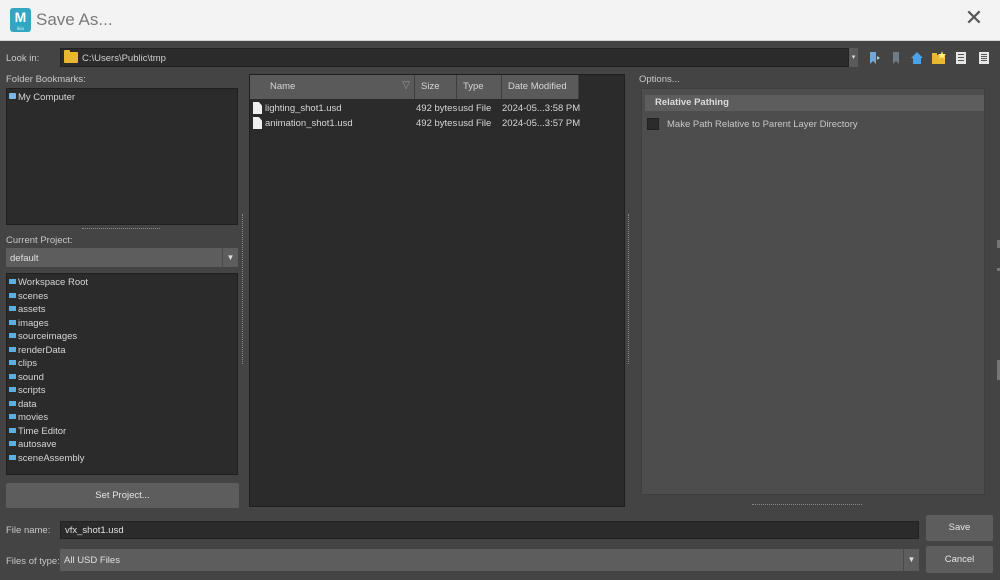  Describe the element at coordinates (23, 58) in the screenshot. I see `look-in-label: Look in:` at that location.